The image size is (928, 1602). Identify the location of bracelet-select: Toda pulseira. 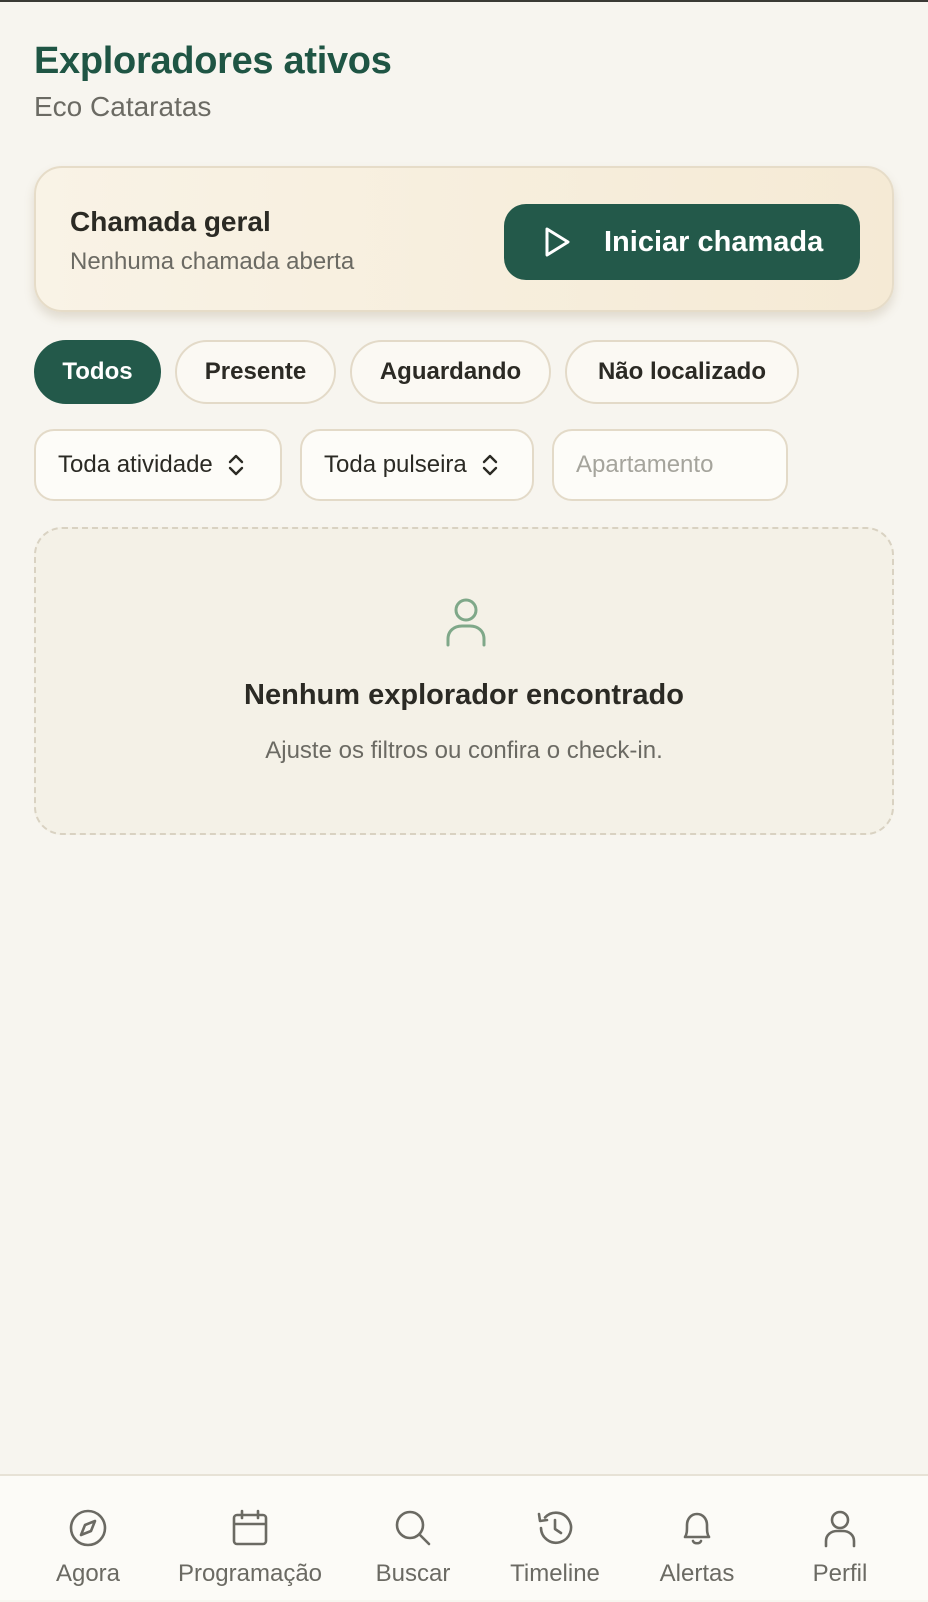
(417, 465).